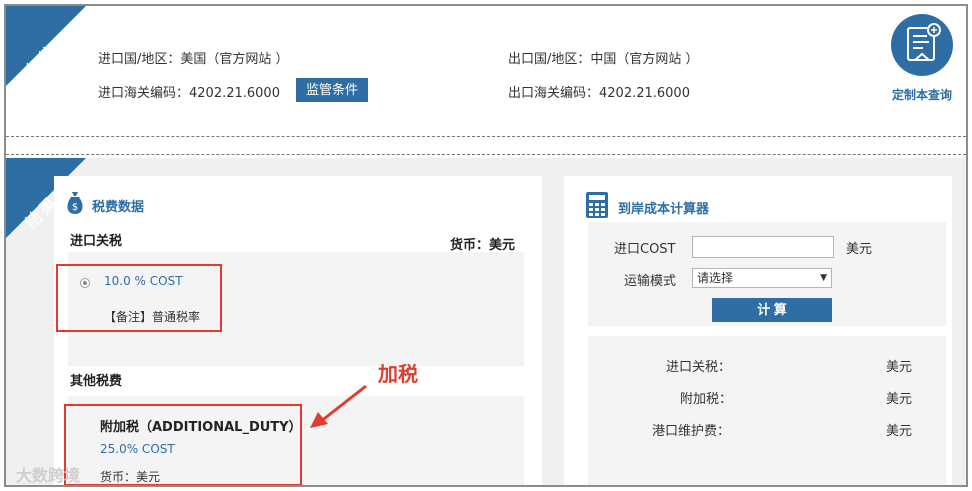 The width and height of the screenshot is (972, 491). Describe the element at coordinates (118, 207) in the screenshot. I see `tax-data-title: 税费数据` at that location.